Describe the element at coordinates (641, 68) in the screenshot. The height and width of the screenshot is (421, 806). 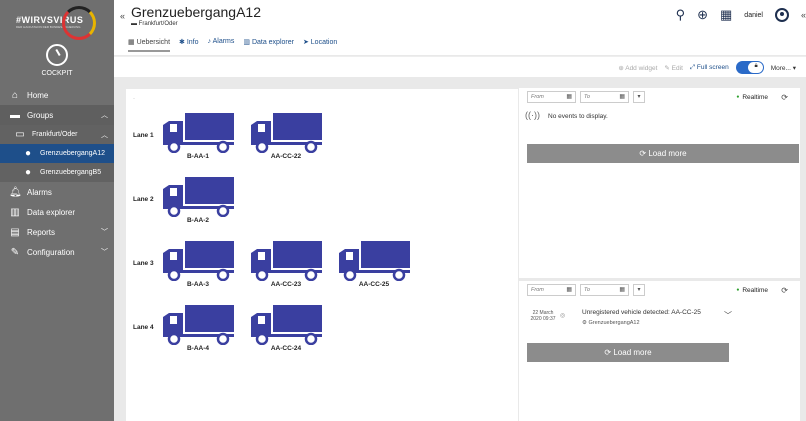
I see `add-widget-label: Add widget` at that location.